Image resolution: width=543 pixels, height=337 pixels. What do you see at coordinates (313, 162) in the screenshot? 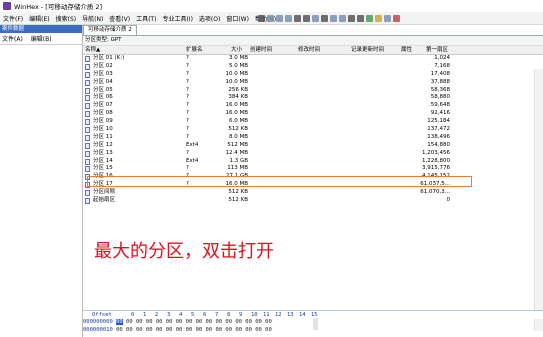
I see `table-row: 分区 14 Ext4 1.3 GB 1,228,800` at bounding box center [313, 162].